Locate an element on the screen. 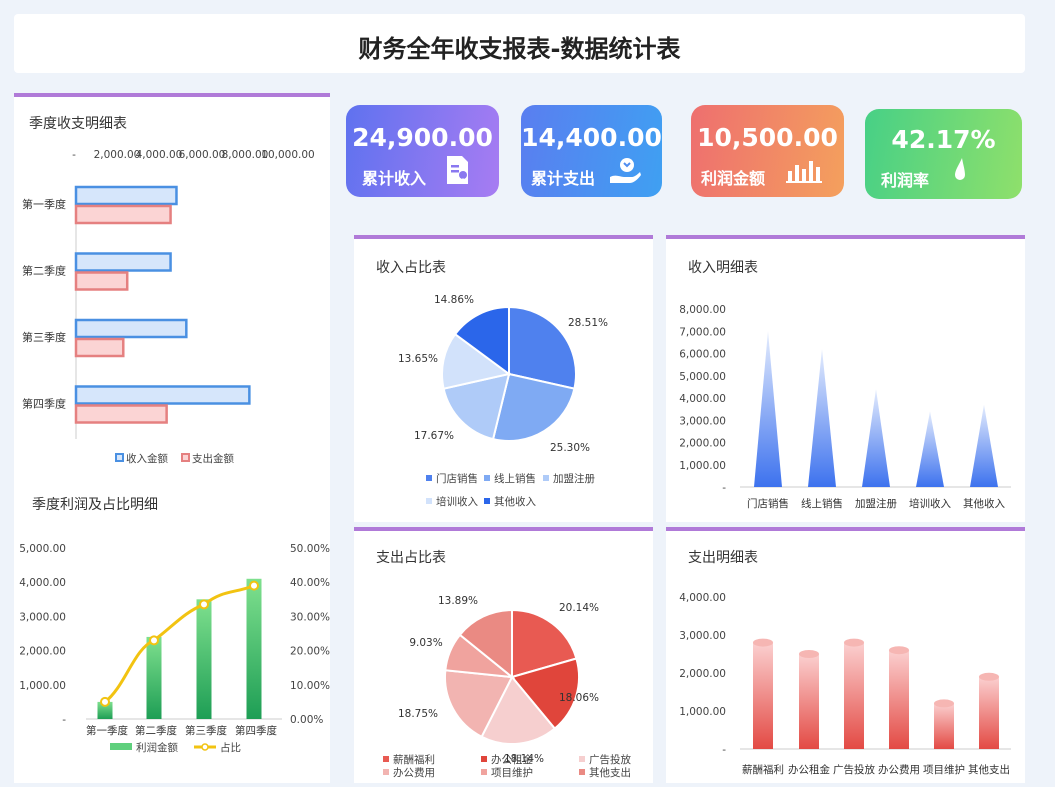 The width and height of the screenshot is (1055, 787). legend-label-expense: 支出金额 is located at coordinates (213, 458).